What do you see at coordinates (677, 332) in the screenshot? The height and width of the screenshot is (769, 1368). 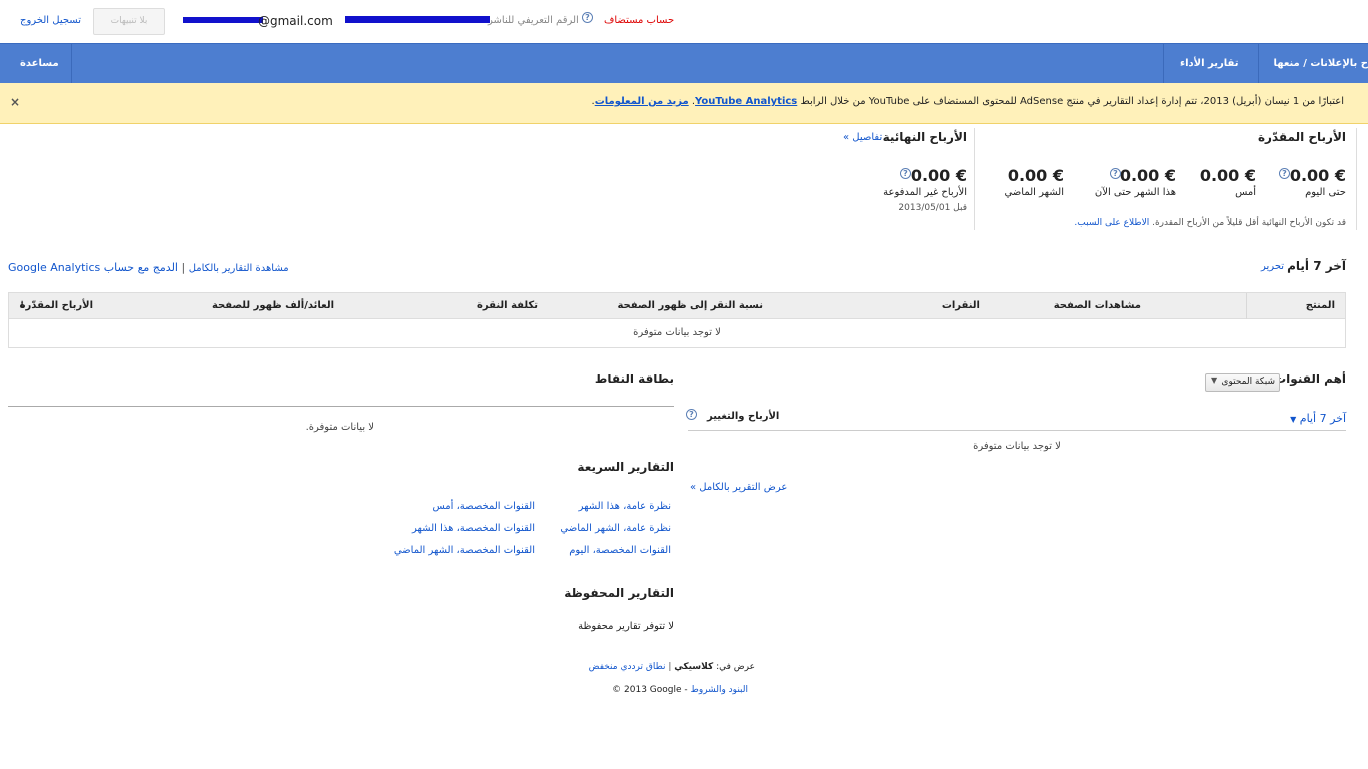 I see `table-empty-message: لا توجد بيانات متوفرة` at bounding box center [677, 332].